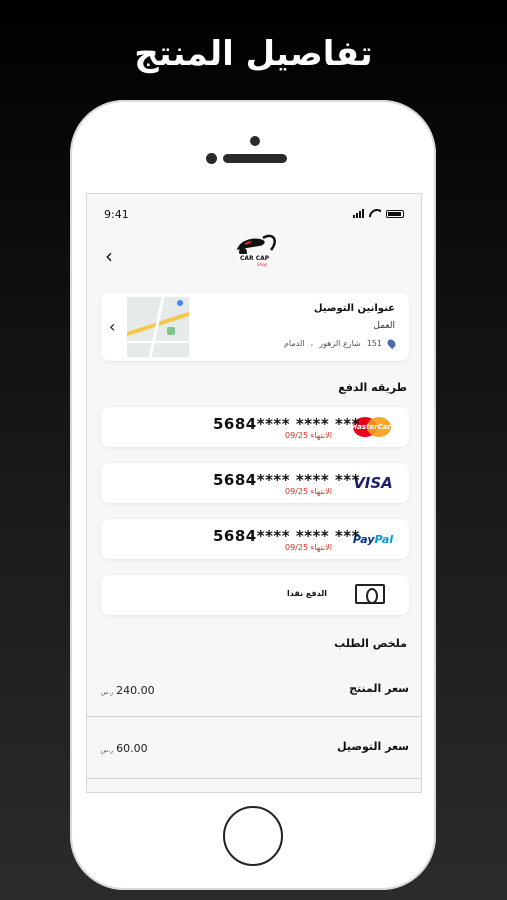  I want to click on summary-value: ر.س 60.00, so click(124, 748).